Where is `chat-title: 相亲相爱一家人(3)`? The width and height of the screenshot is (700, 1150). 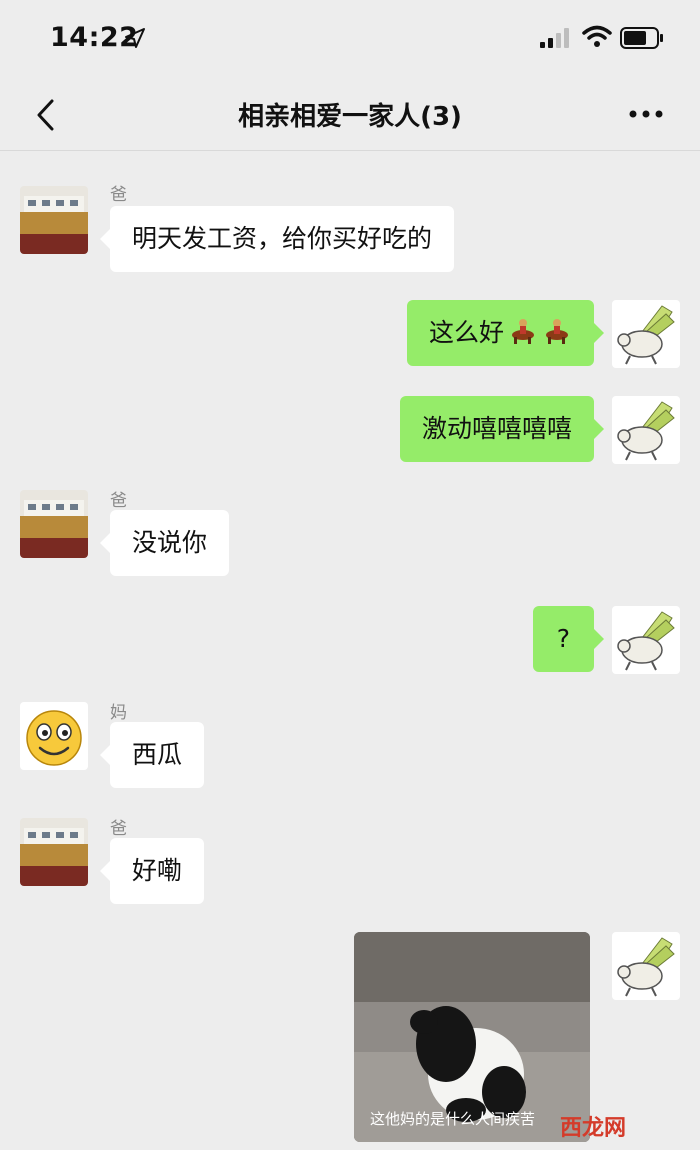
chat-title: 相亲相爱一家人(3) is located at coordinates (350, 117).